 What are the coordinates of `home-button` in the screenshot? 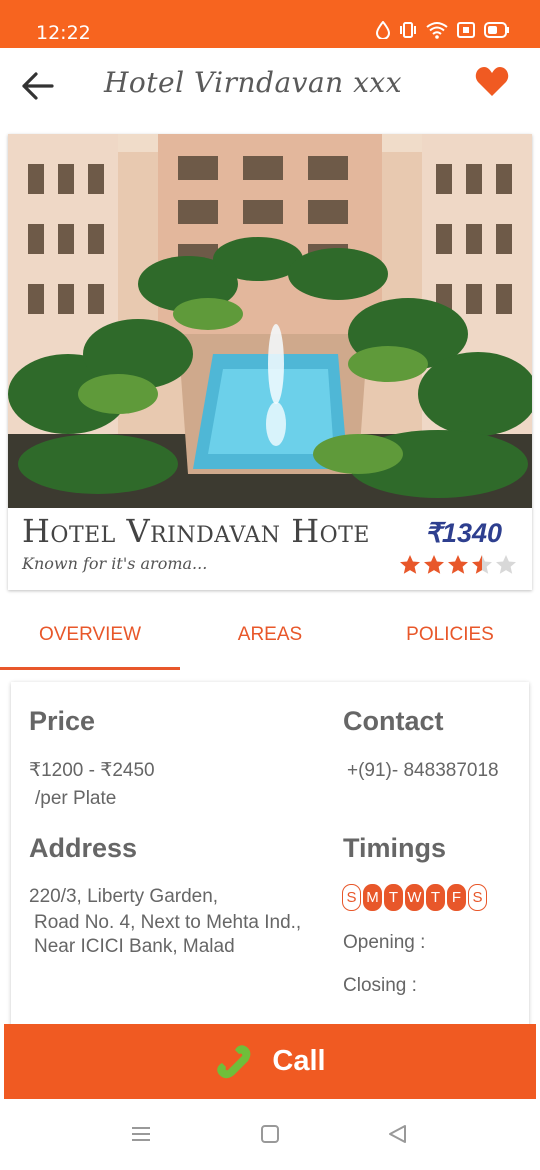 It's located at (270, 1136).